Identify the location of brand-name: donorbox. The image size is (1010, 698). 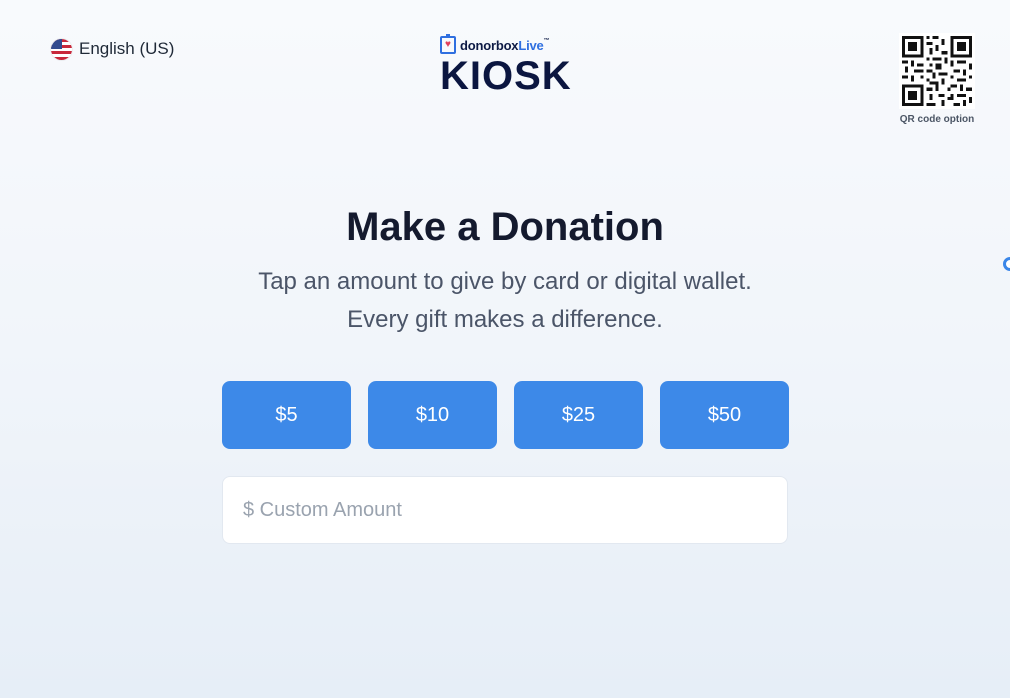
(489, 45).